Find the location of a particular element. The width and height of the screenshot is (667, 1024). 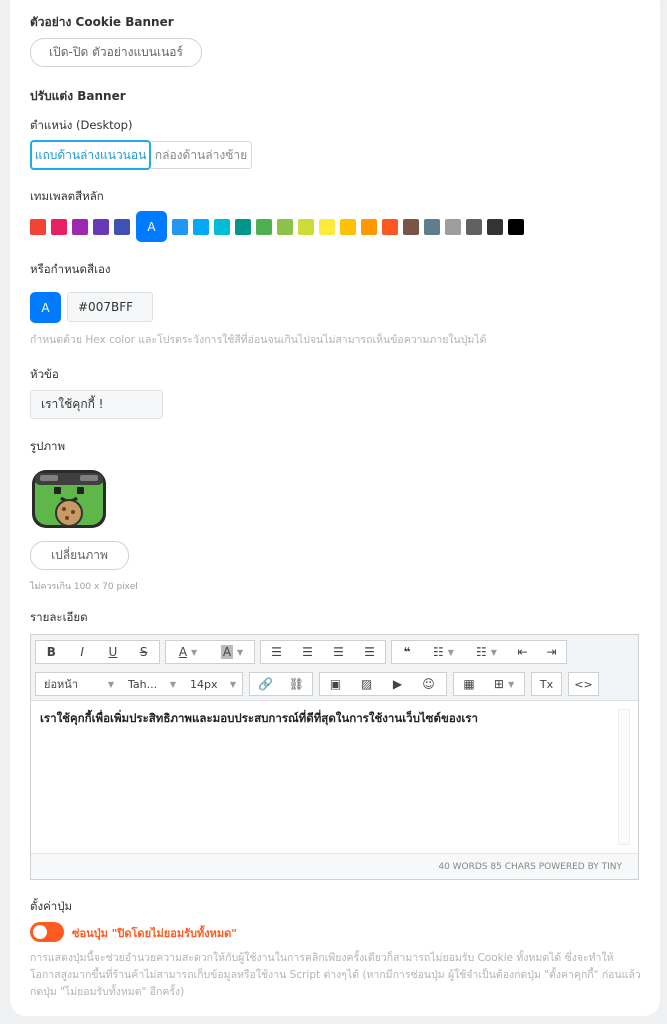

custom-color-label: หรือกำหนดสีเอง is located at coordinates (70, 269).